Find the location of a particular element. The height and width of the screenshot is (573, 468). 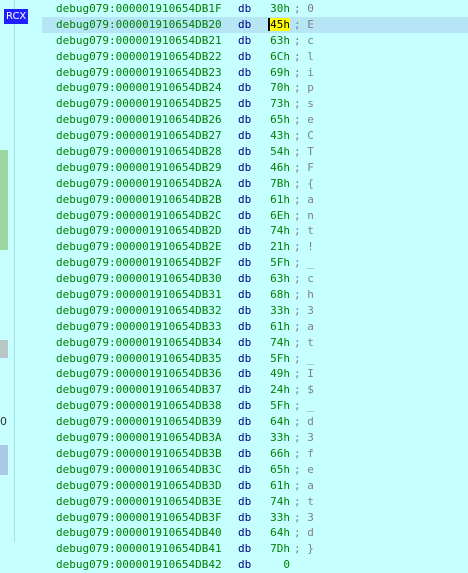

address-label: debug079:000001910654DB32 is located at coordinates (139, 311).